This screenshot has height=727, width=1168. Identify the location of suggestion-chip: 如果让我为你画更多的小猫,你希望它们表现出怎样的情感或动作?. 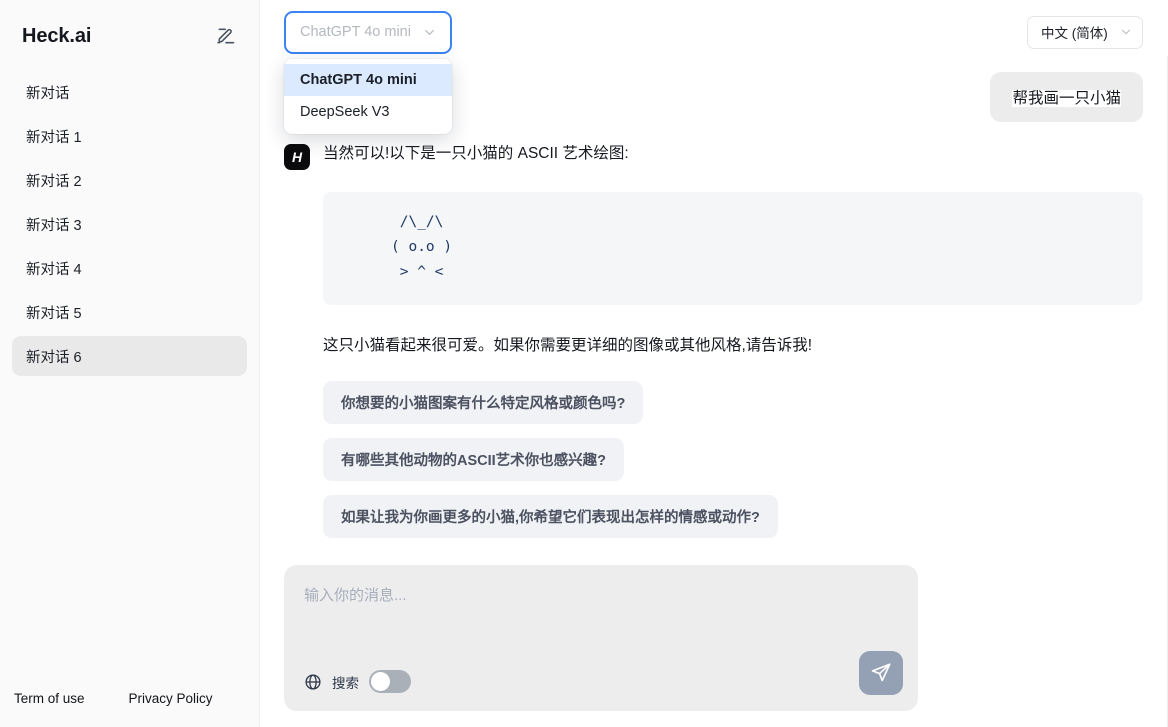
(550, 517).